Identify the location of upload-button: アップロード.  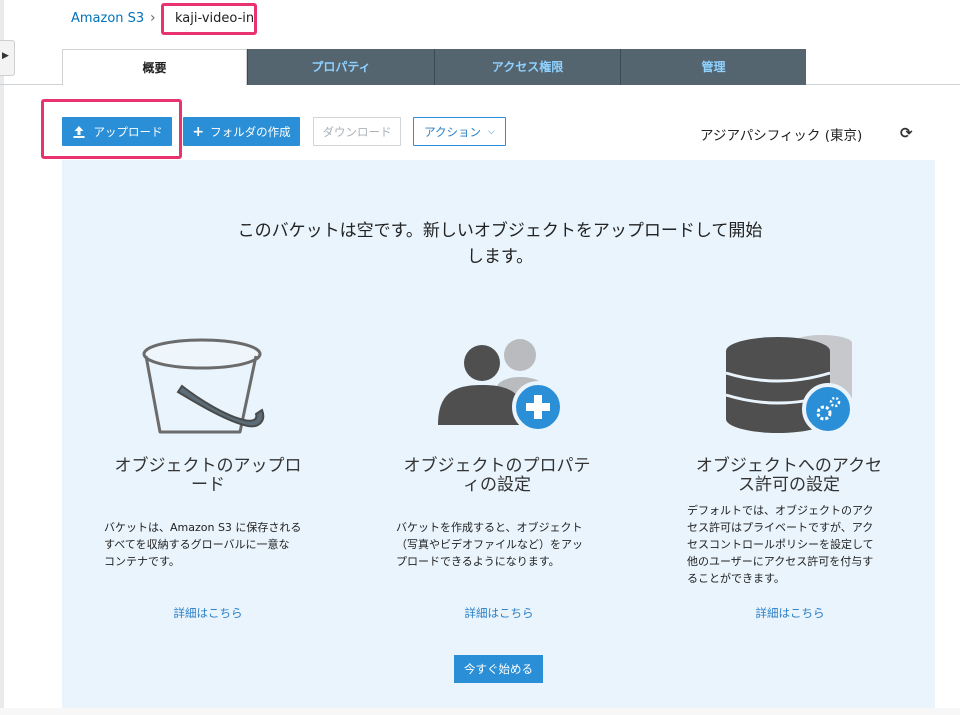
(117, 131).